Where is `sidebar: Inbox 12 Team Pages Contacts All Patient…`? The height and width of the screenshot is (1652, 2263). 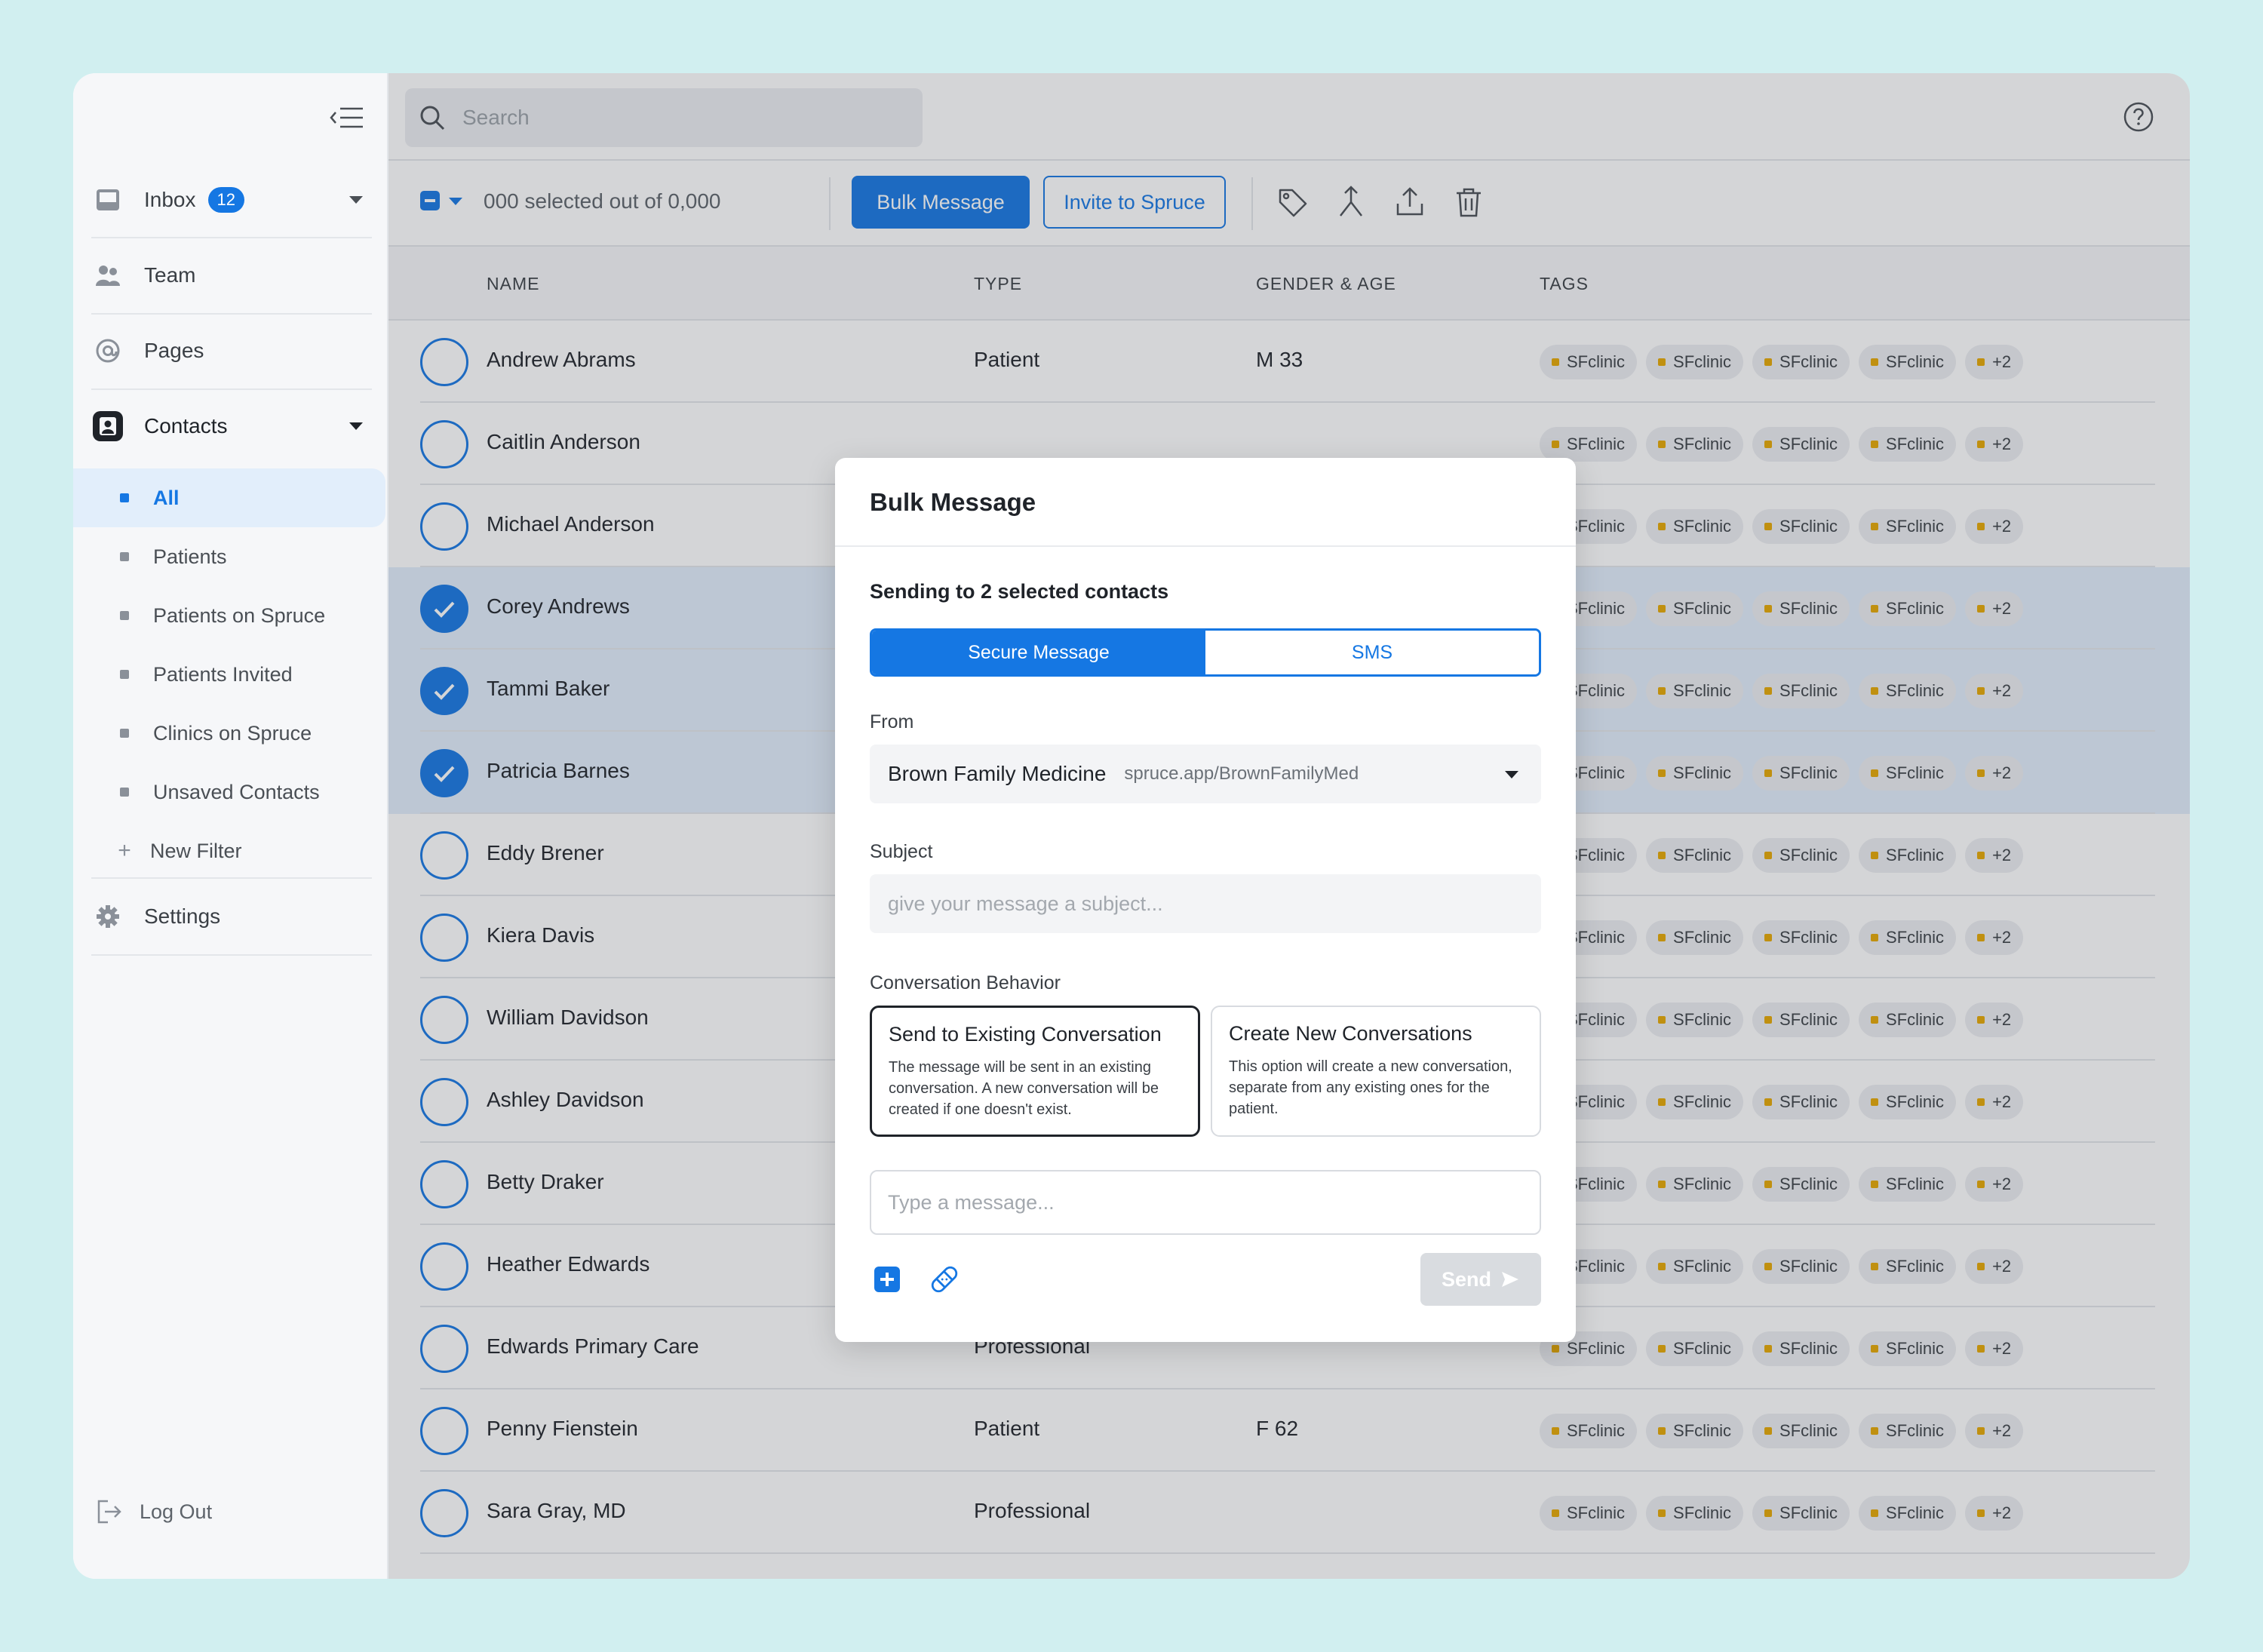 sidebar: Inbox 12 Team Pages Contacts All Patient… is located at coordinates (230, 826).